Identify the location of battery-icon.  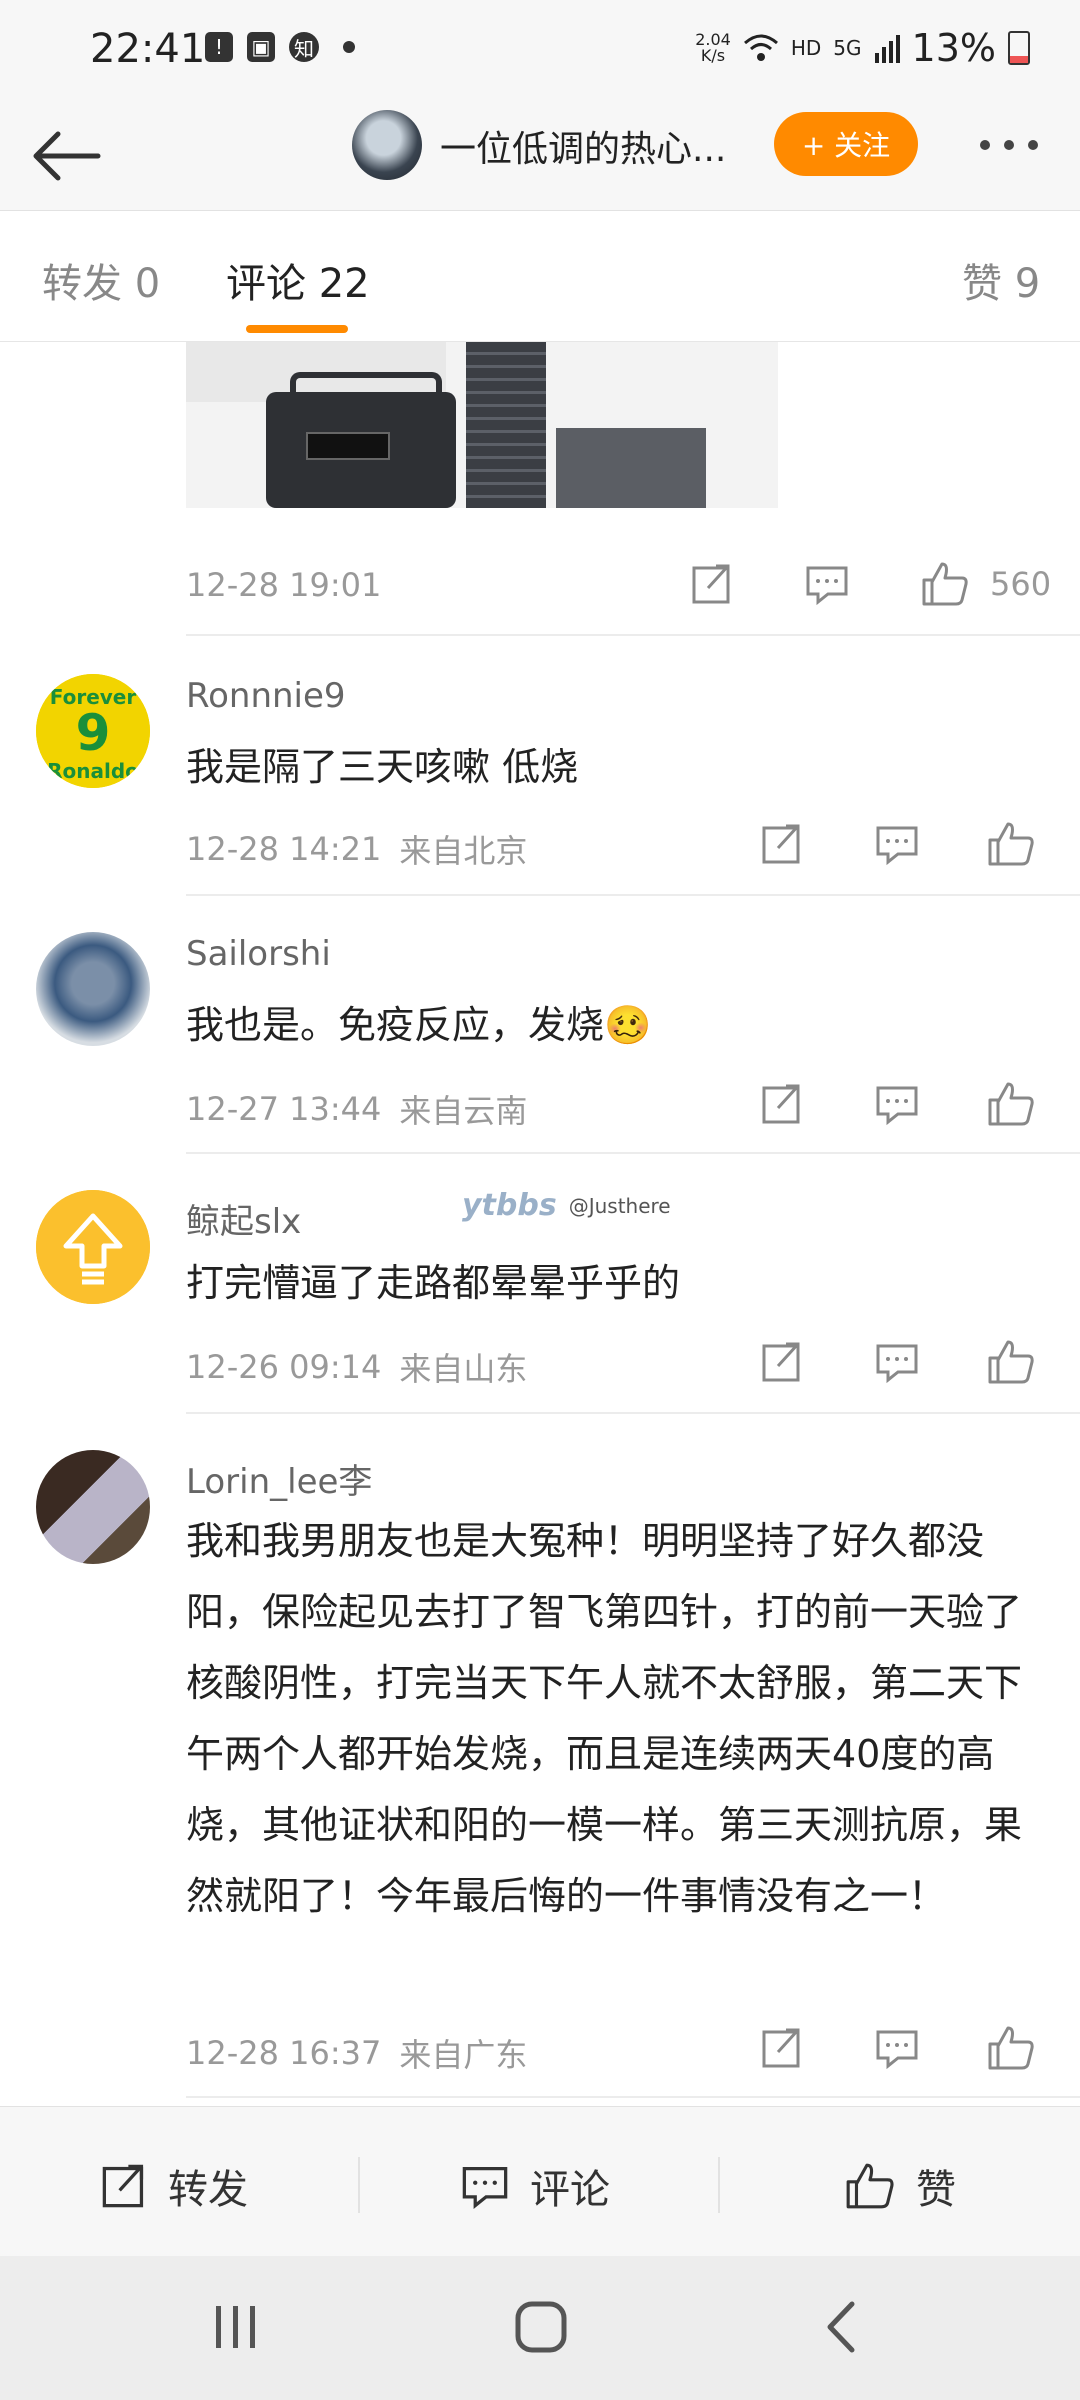
(1019, 48).